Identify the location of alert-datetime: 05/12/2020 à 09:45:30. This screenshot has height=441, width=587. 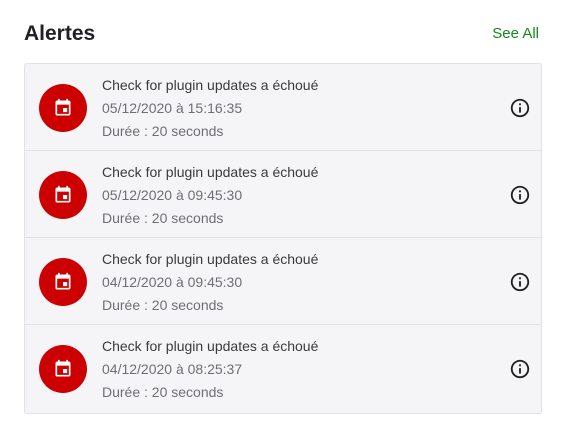
(172, 195).